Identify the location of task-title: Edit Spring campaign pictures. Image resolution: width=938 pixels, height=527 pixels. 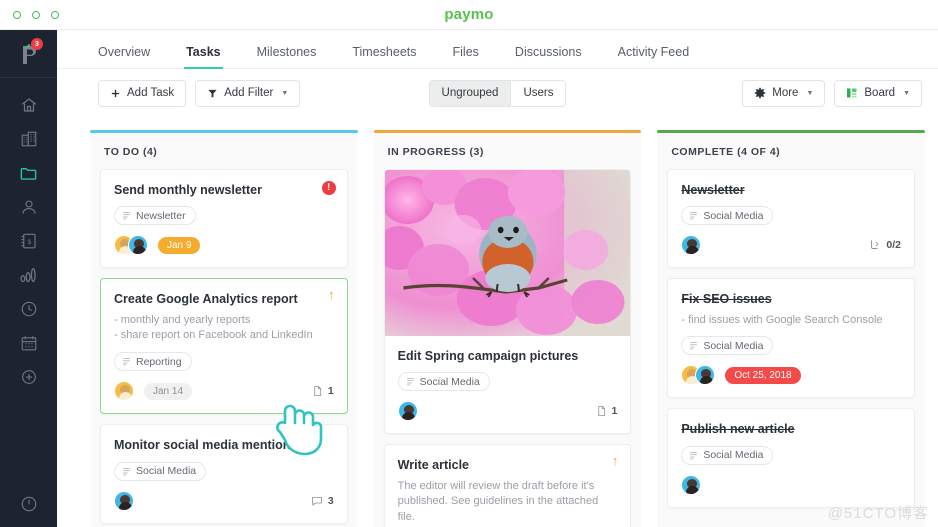
(488, 356).